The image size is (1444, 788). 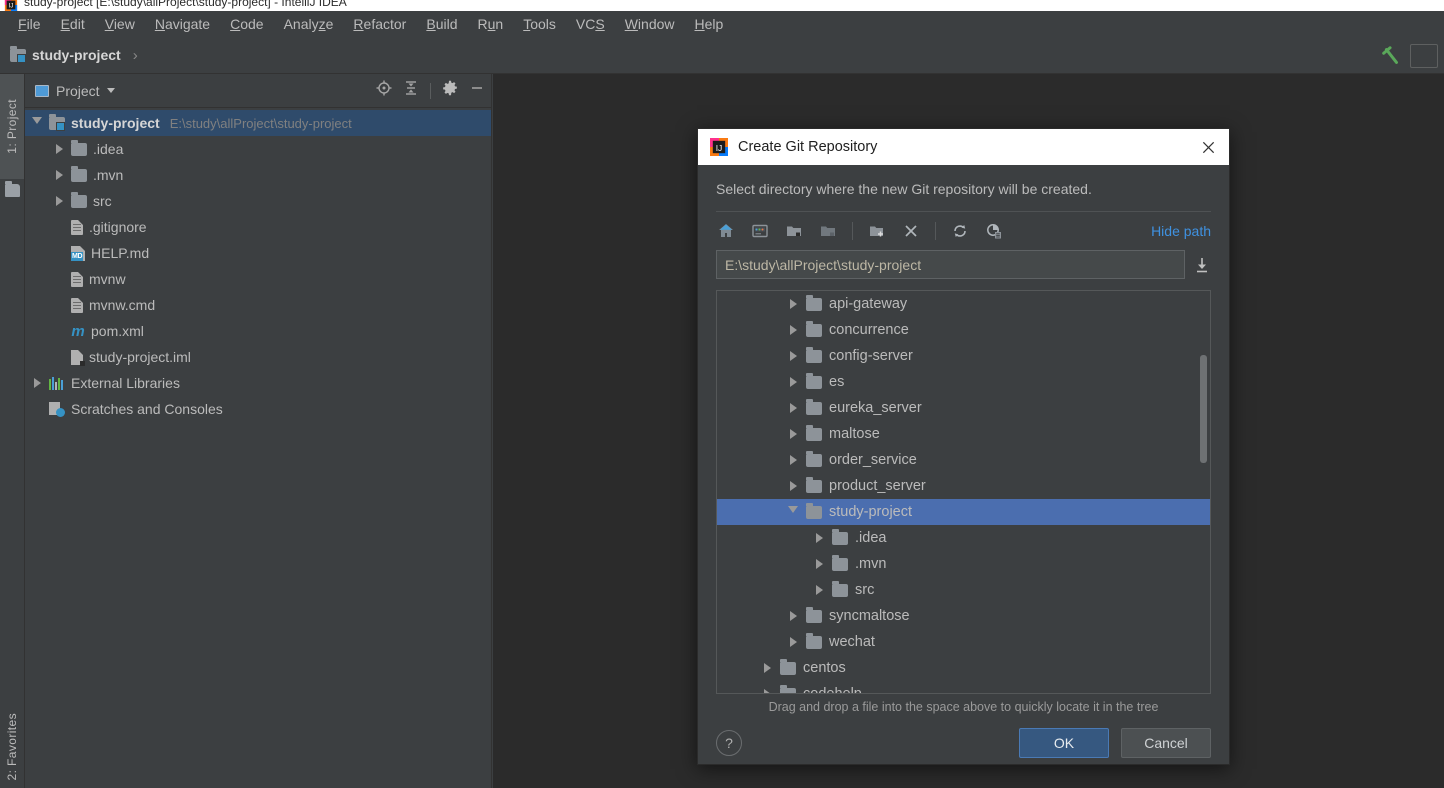 What do you see at coordinates (120, 24) in the screenshot?
I see `menu-item-view: View` at bounding box center [120, 24].